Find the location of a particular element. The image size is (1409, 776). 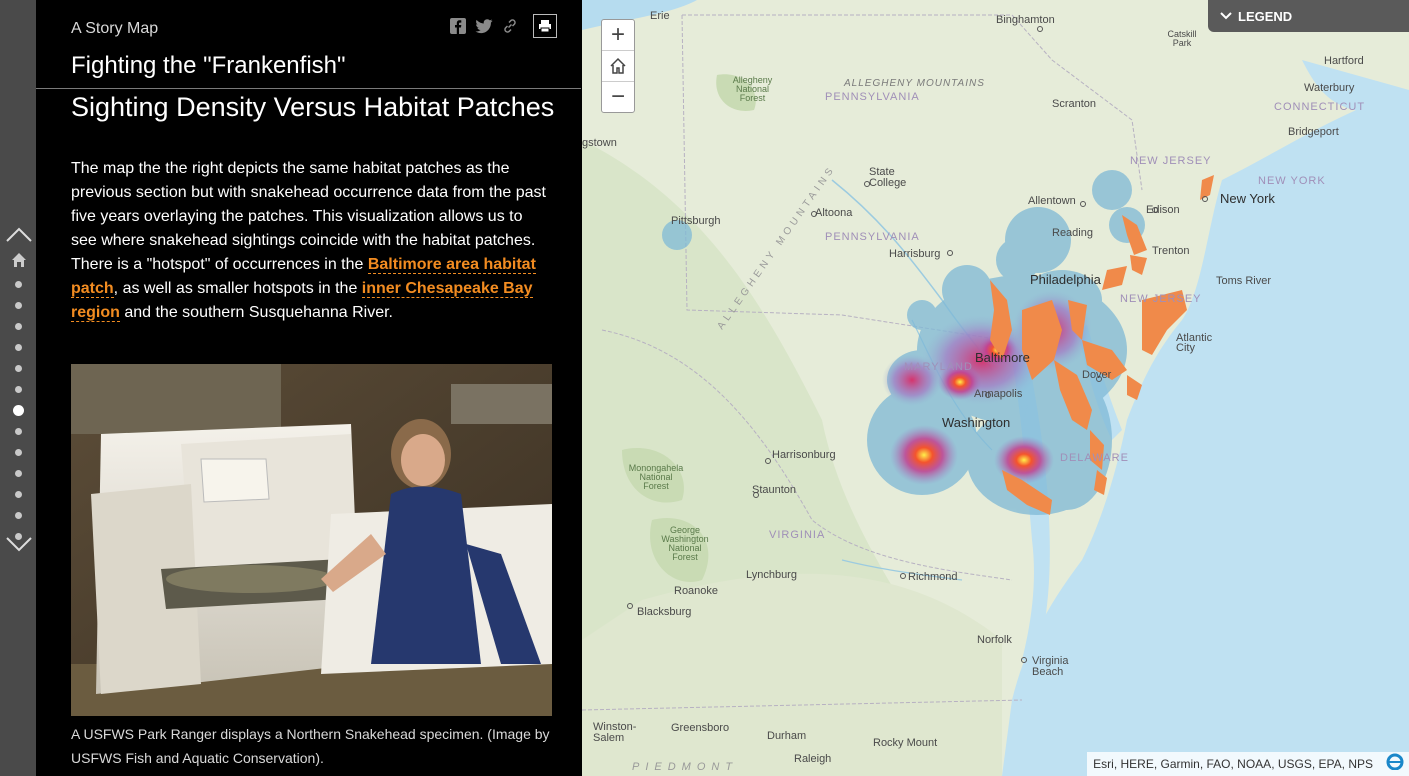

map-label-new-jersey: NEW JERSEY is located at coordinates (1171, 161).